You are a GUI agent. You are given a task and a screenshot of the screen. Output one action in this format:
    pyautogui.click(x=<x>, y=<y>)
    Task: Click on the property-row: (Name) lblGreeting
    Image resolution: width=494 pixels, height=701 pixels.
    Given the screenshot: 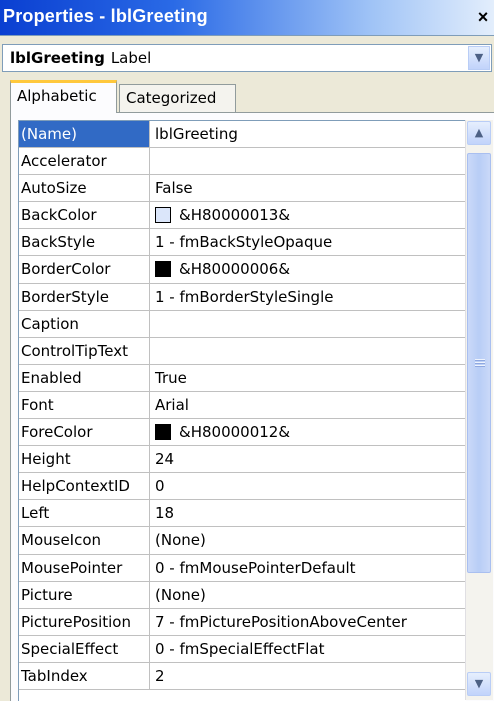 What is the action you would take?
    pyautogui.click(x=242, y=135)
    